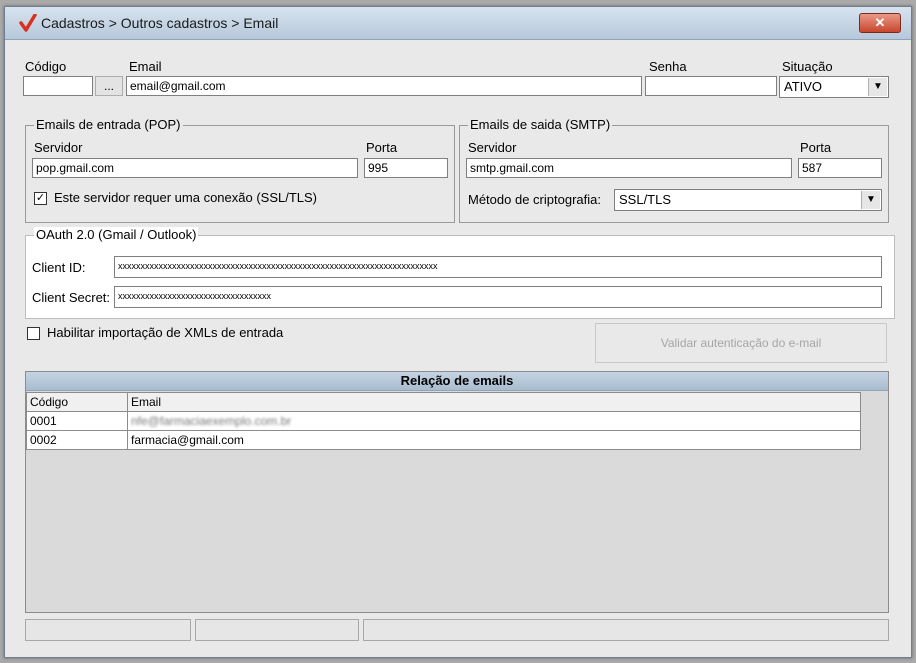  What do you see at coordinates (498, 297) in the screenshot?
I see `client-secret-input: xxxxxxxxxxxxxxxxxxxxxxxxxxxxxxxxxx` at bounding box center [498, 297].